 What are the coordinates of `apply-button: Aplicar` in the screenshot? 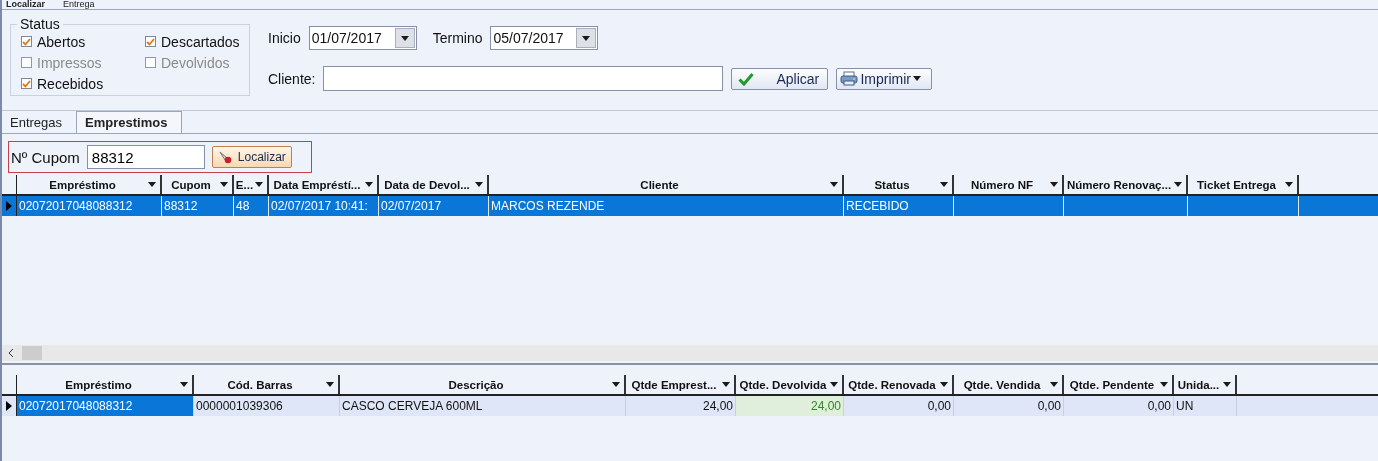 It's located at (780, 78).